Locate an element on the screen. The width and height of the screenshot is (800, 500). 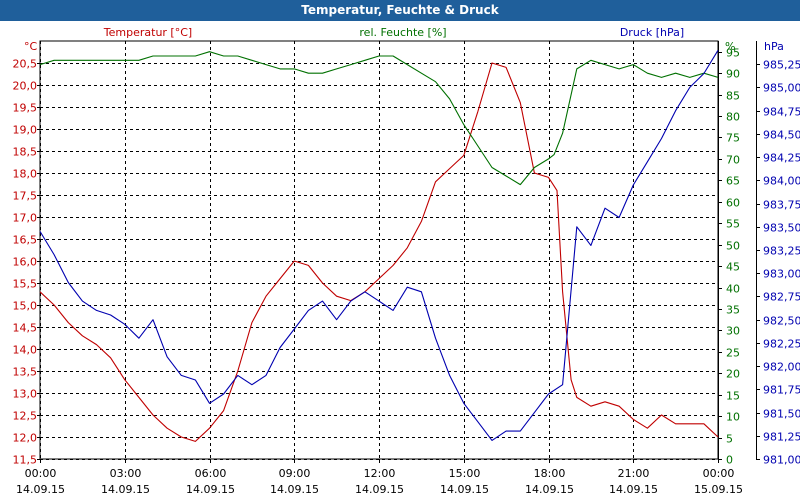
left-tick-label: 13,5 is located at coordinates (25, 372).